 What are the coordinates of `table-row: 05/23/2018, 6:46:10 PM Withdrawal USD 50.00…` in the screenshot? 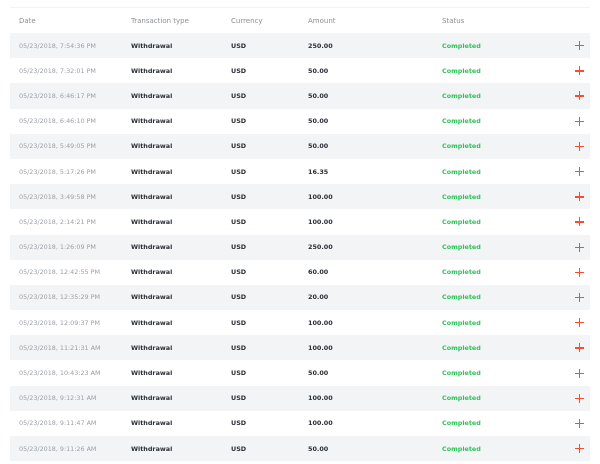 It's located at (300, 121).